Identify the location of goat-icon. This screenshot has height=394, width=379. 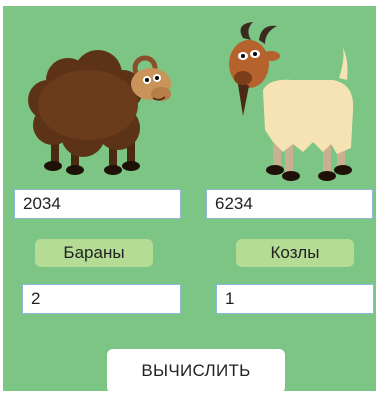
(291, 101).